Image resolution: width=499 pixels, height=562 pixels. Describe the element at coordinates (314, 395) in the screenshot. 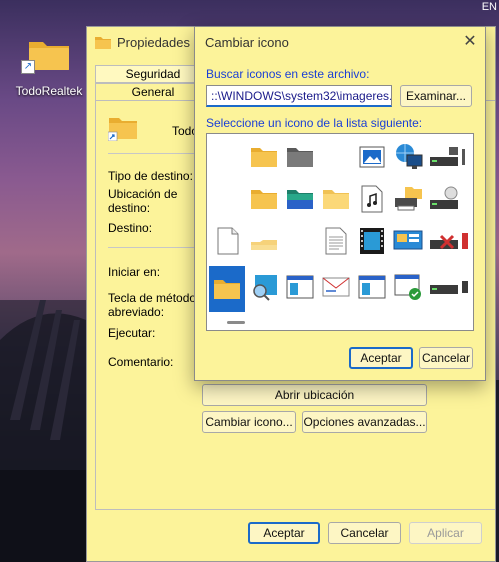

I see `open-location-button: Abrir ubicación` at that location.